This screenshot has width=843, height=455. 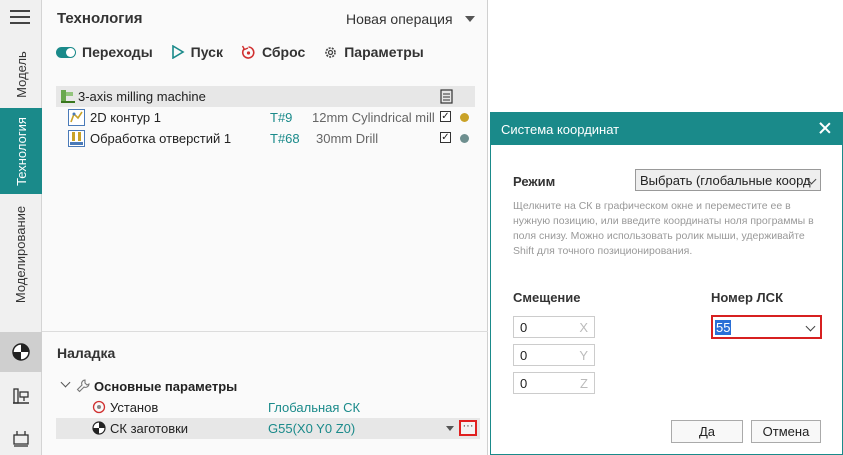 What do you see at coordinates (524, 355) in the screenshot?
I see `offset-y-value: 0` at bounding box center [524, 355].